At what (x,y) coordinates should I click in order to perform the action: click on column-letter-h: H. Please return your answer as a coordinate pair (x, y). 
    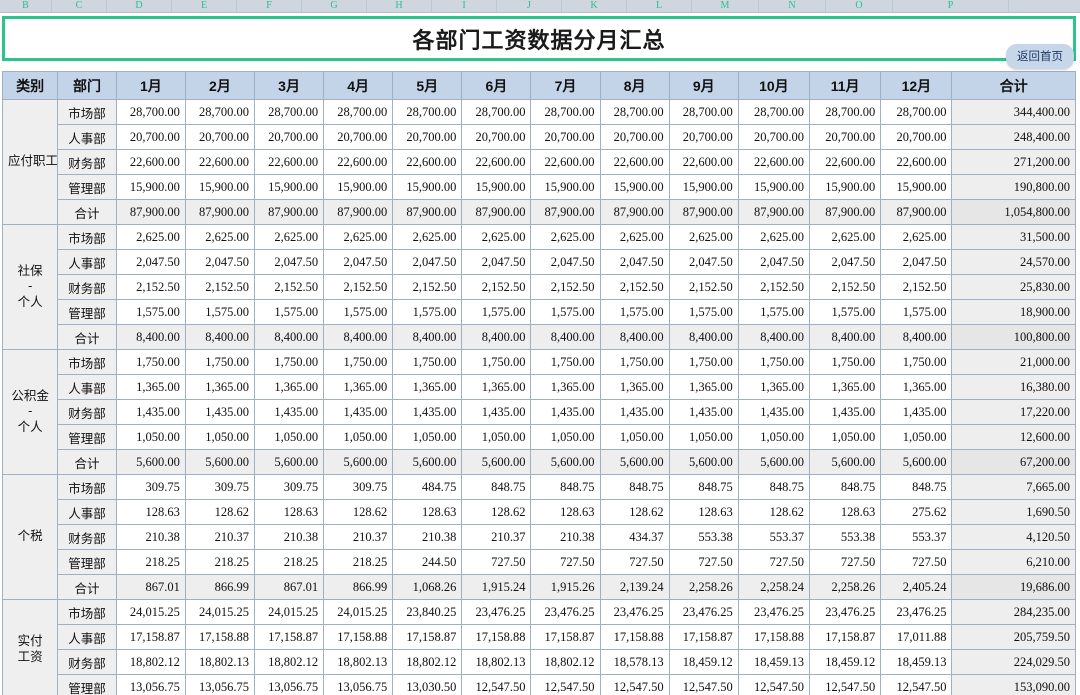
    Looking at the image, I should click on (399, 6).